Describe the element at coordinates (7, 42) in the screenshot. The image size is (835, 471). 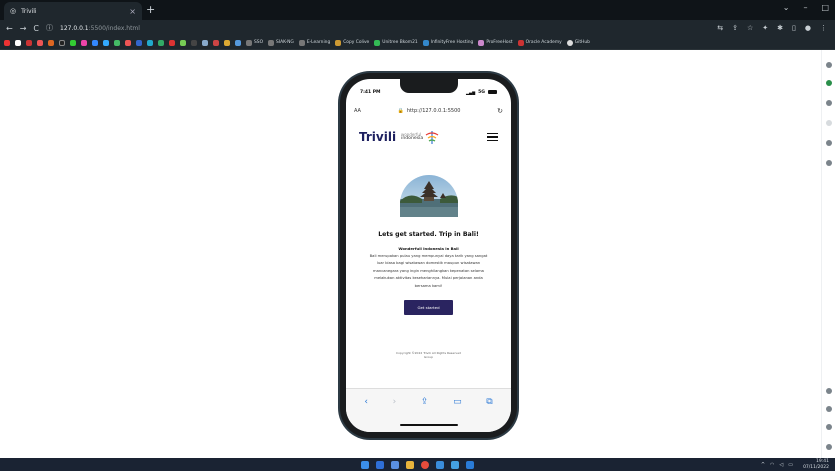
I see `apps-icon` at that location.